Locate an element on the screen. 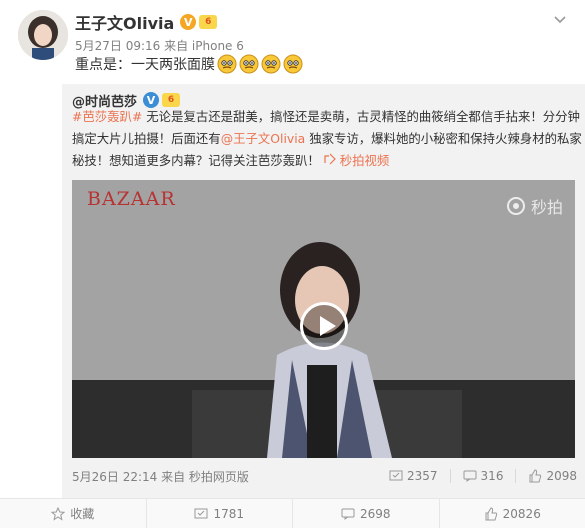 This screenshot has height=528, width=585. post-text: 重点是：一天两张面膜 is located at coordinates (189, 64).